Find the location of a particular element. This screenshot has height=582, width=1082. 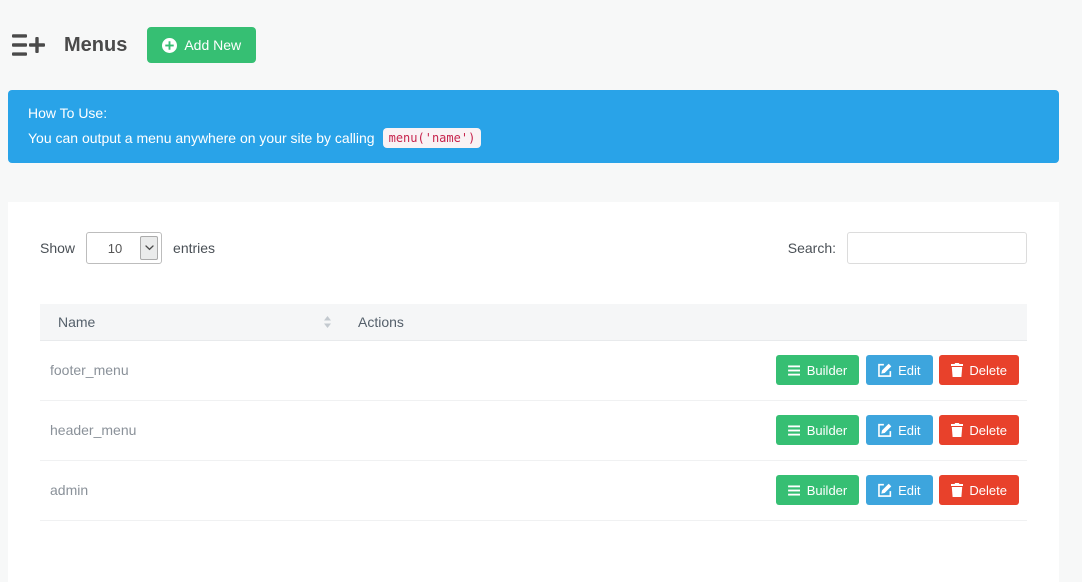

page-length-control: Show 10 entries is located at coordinates (127, 248).